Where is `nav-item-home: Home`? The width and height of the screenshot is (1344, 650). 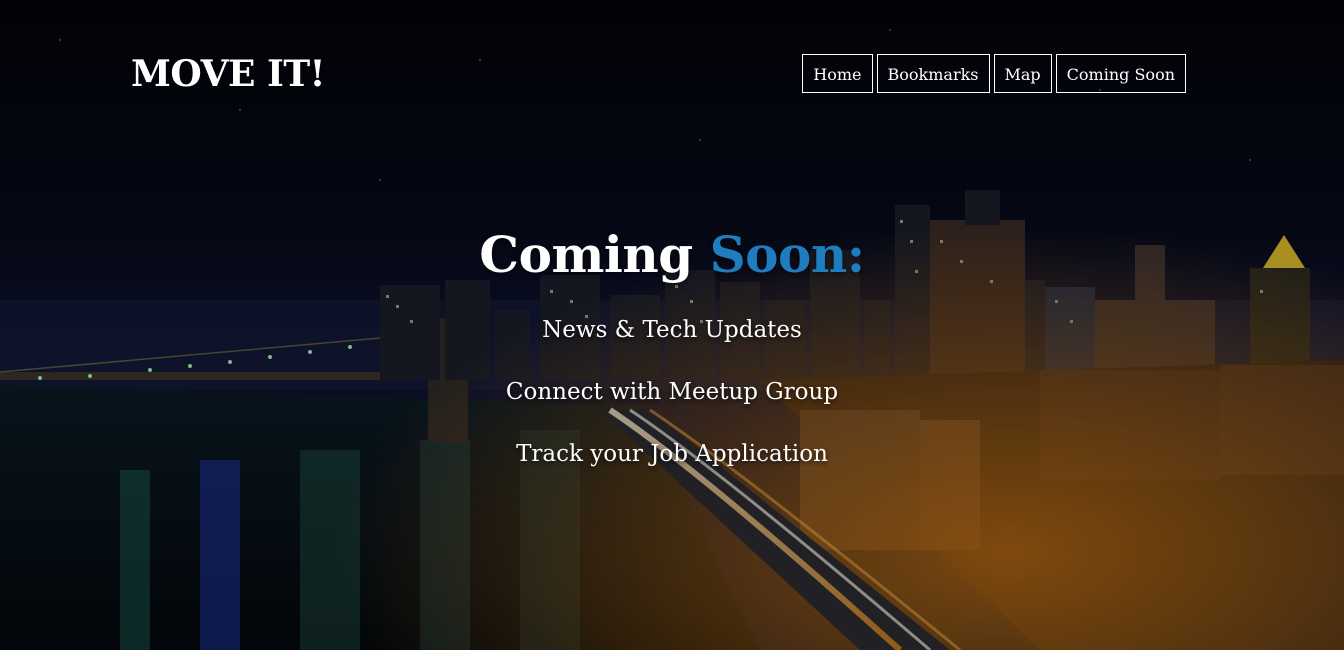
nav-item-home: Home is located at coordinates (837, 73).